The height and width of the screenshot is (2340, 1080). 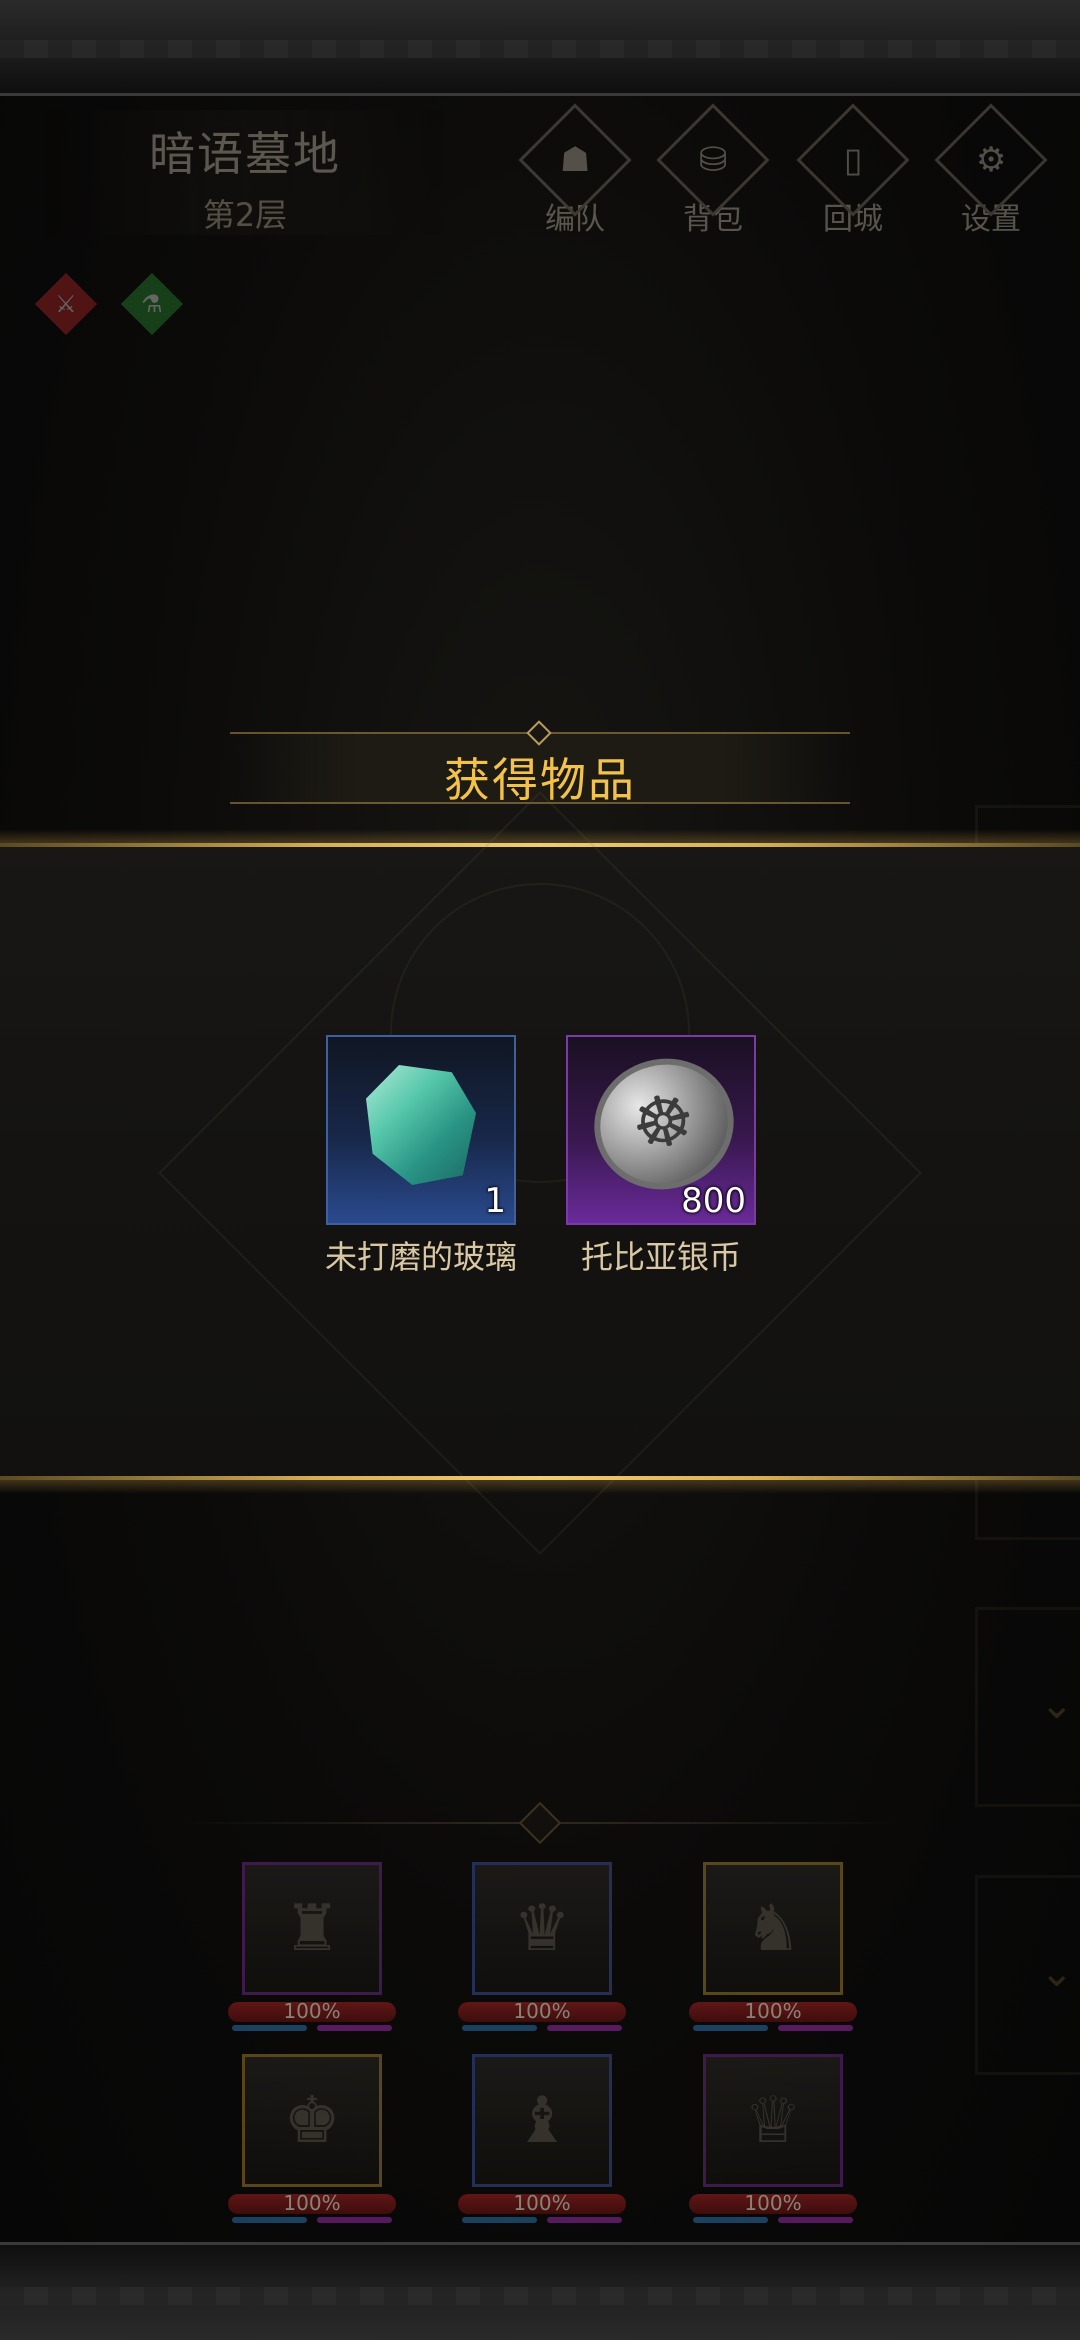 I want to click on panel-gold-border-bottom, so click(x=540, y=1485).